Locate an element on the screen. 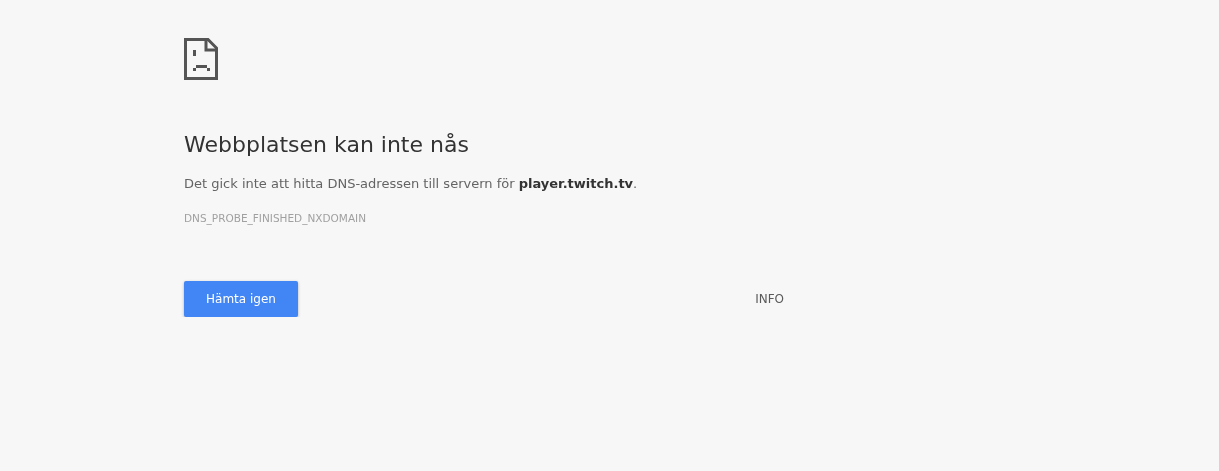  sad-page-icon is located at coordinates (201, 59).